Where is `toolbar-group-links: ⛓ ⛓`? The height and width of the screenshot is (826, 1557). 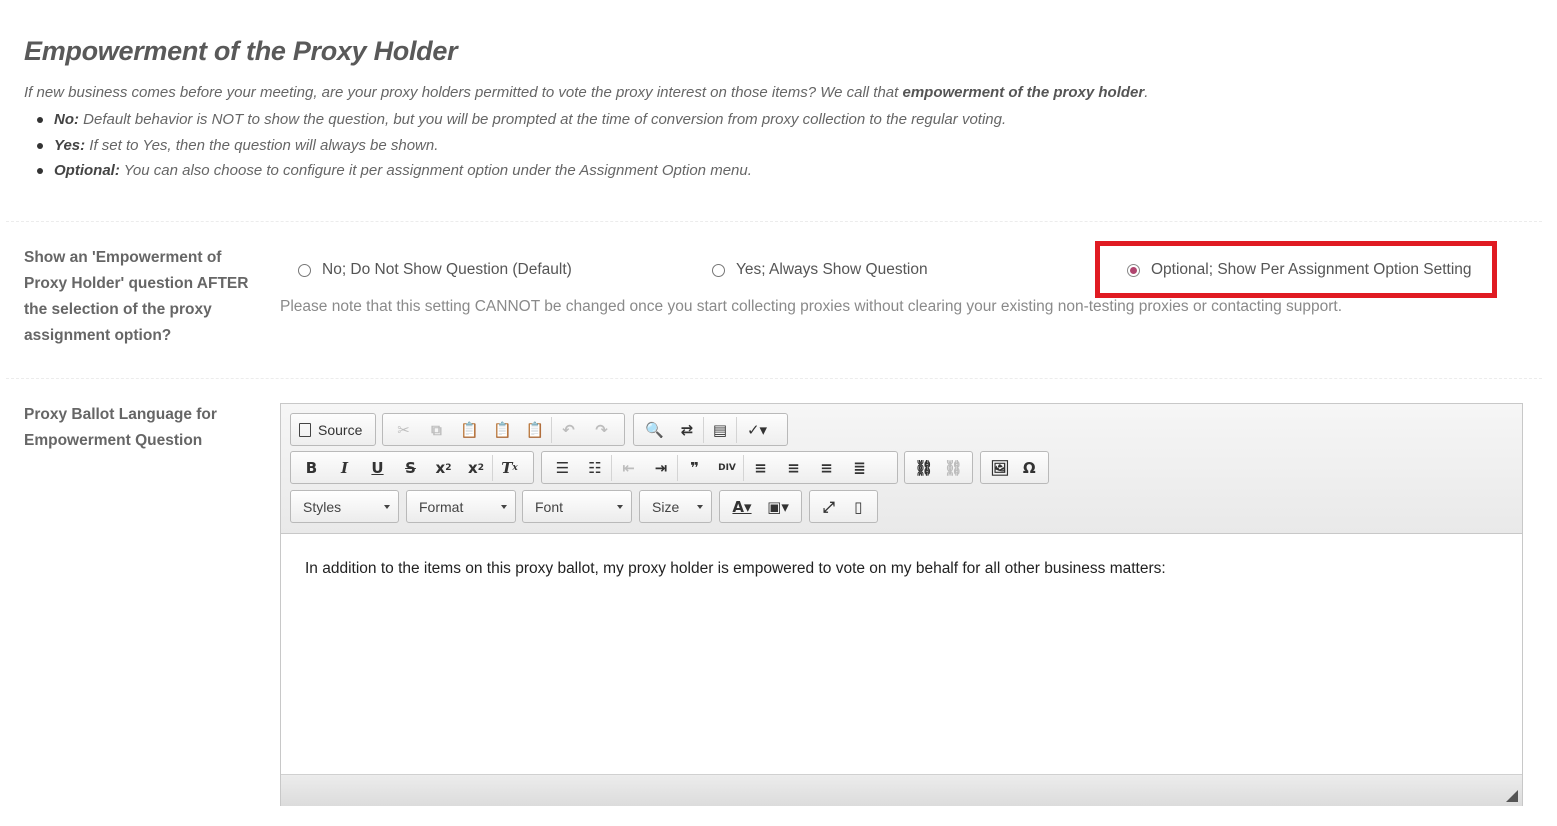 toolbar-group-links: ⛓ ⛓ is located at coordinates (938, 467).